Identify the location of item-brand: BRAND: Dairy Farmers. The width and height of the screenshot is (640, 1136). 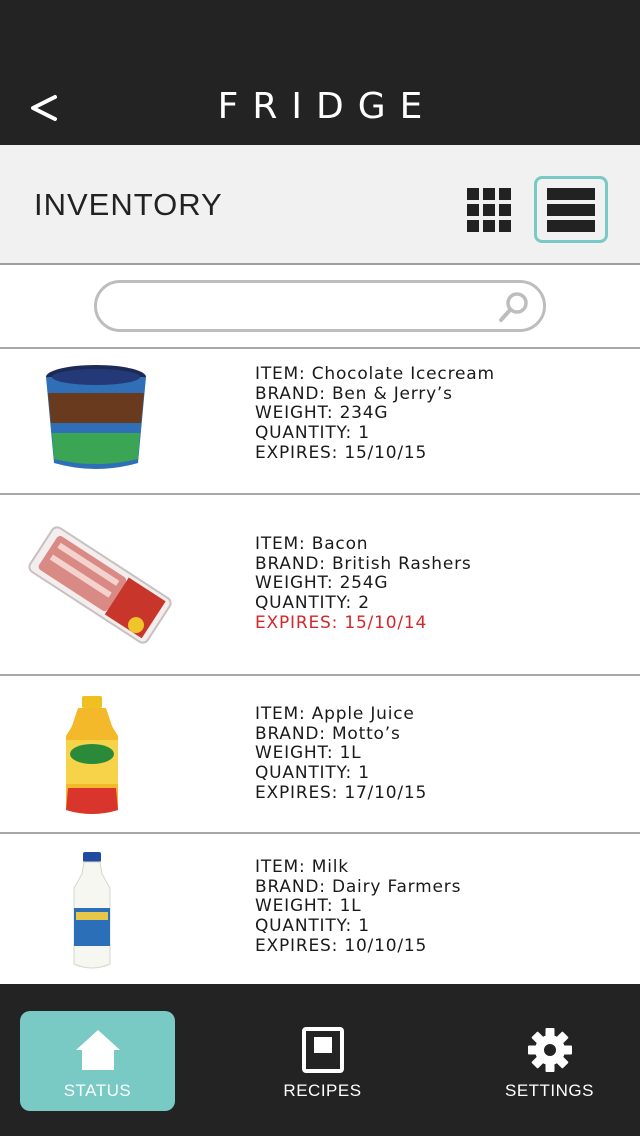
(358, 886).